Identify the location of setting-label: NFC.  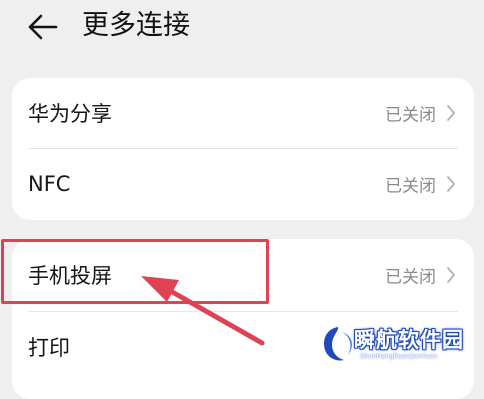
(49, 184).